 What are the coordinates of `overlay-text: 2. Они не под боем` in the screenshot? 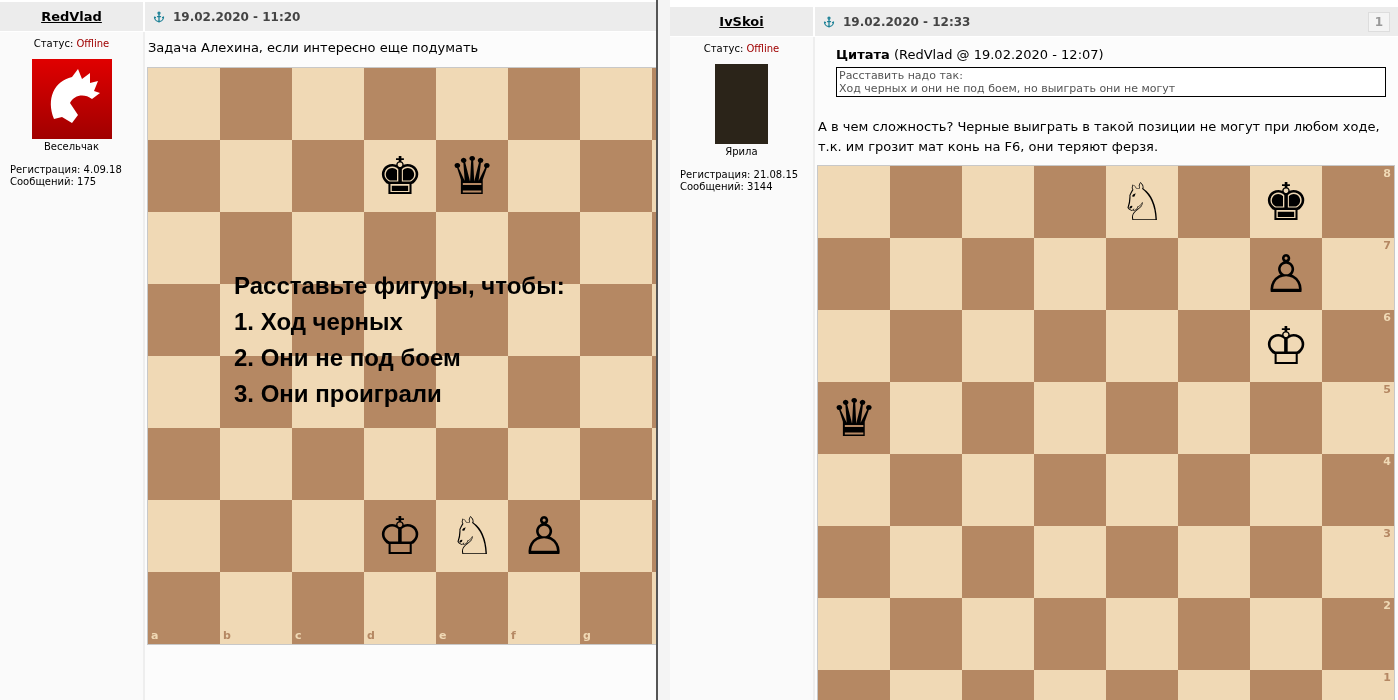 It's located at (348, 358).